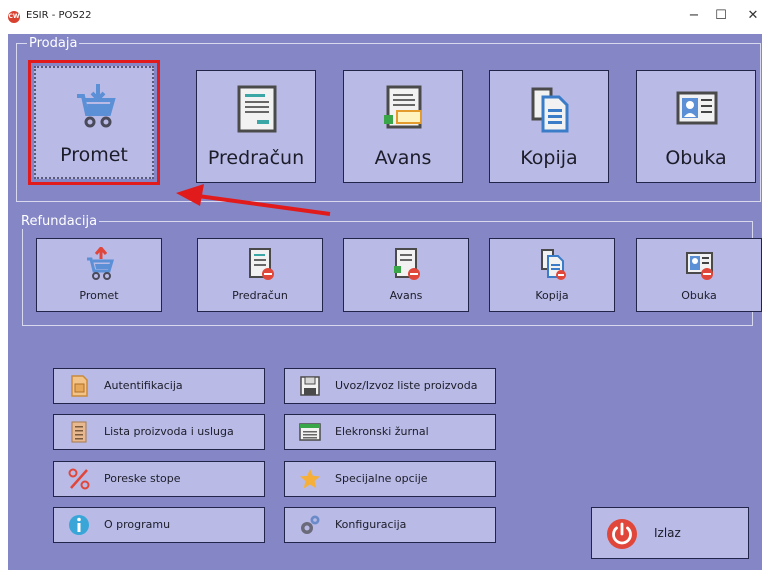 The image size is (766, 574). What do you see at coordinates (59, 221) in the screenshot?
I see `refundacija-legend: Refundacija` at bounding box center [59, 221].